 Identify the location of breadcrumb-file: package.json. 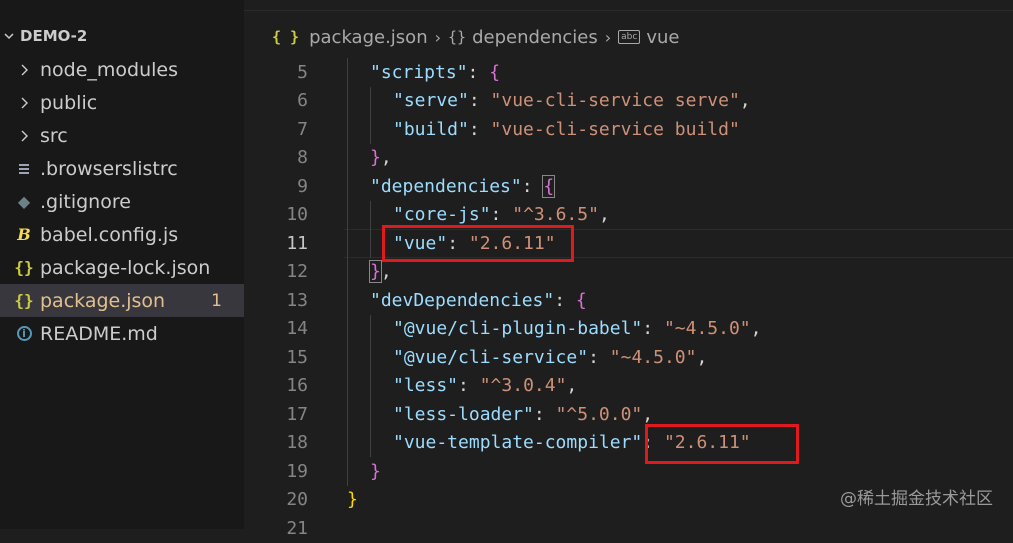
(368, 37).